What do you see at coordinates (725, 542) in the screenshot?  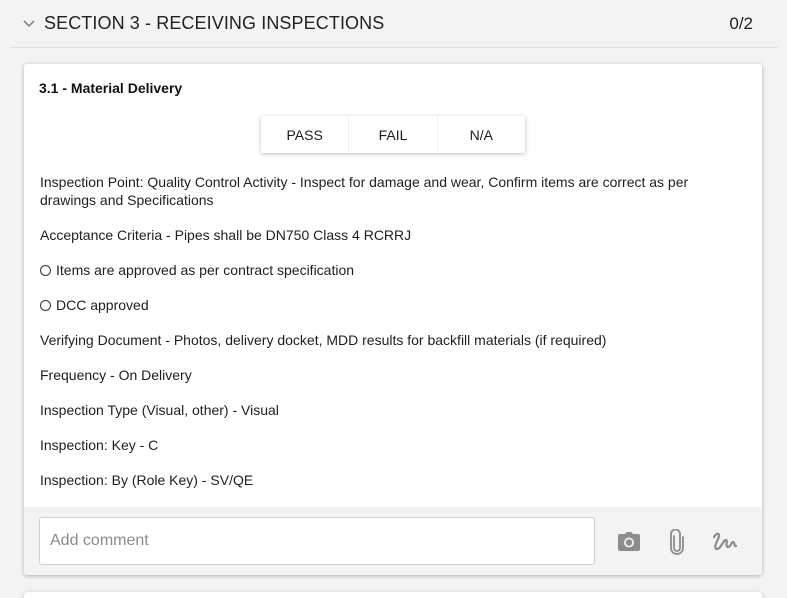 I see `signature-icon` at bounding box center [725, 542].